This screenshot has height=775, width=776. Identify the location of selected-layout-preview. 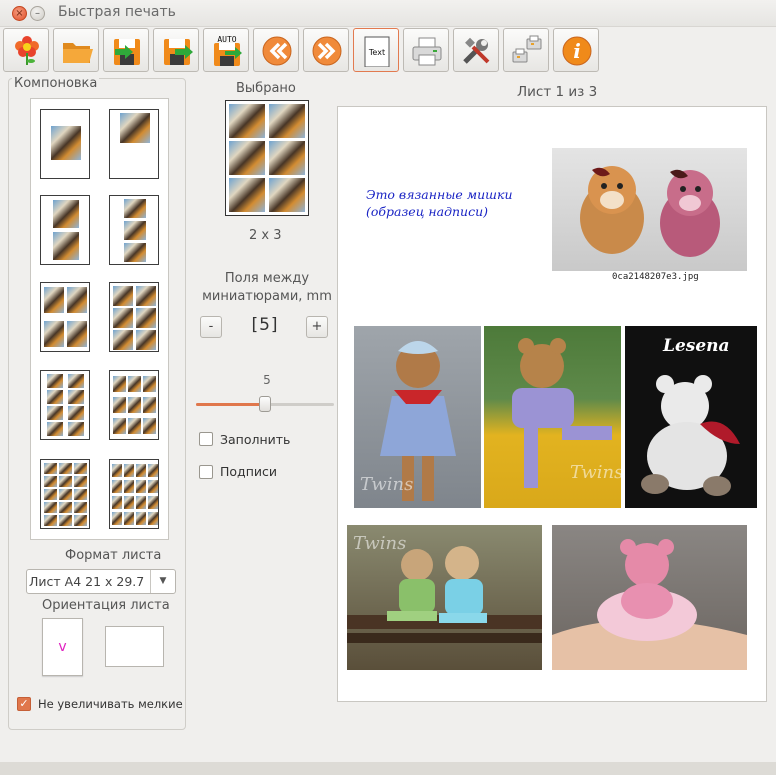
(267, 158).